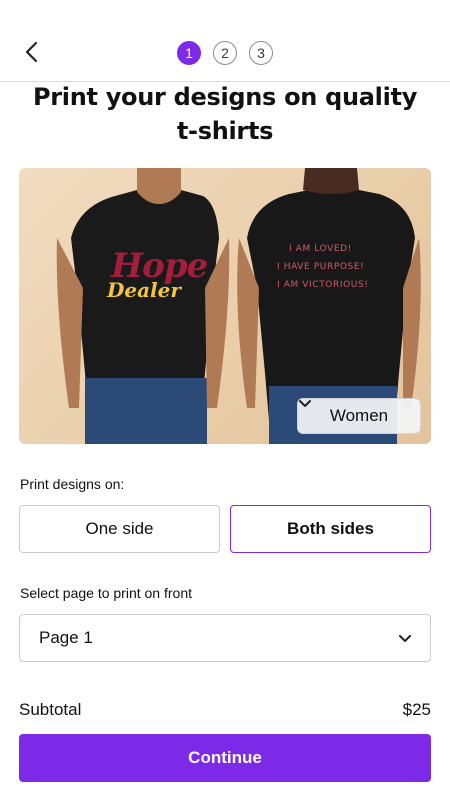  I want to click on step-1: 1, so click(189, 53).